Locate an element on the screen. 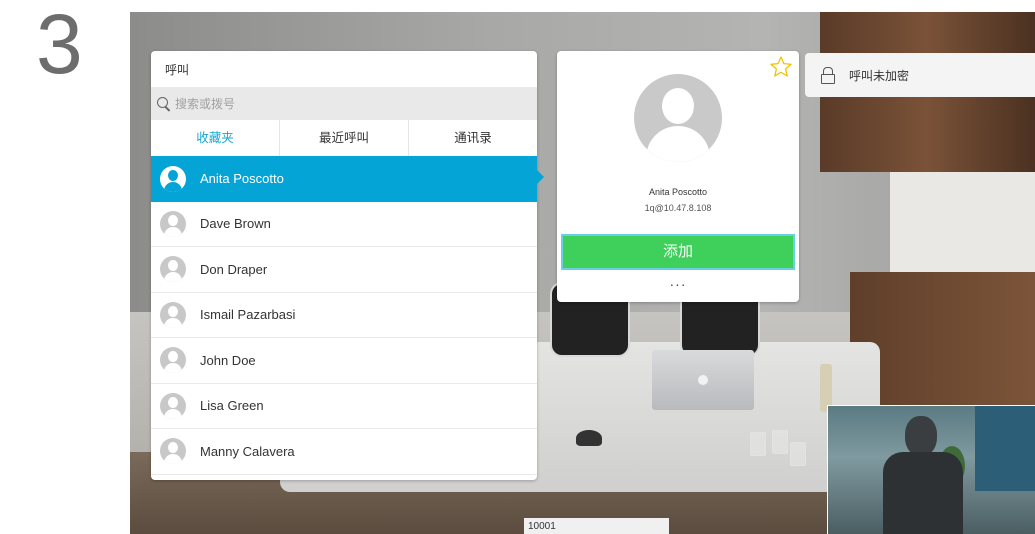  room-wall-right is located at coordinates (962, 222).